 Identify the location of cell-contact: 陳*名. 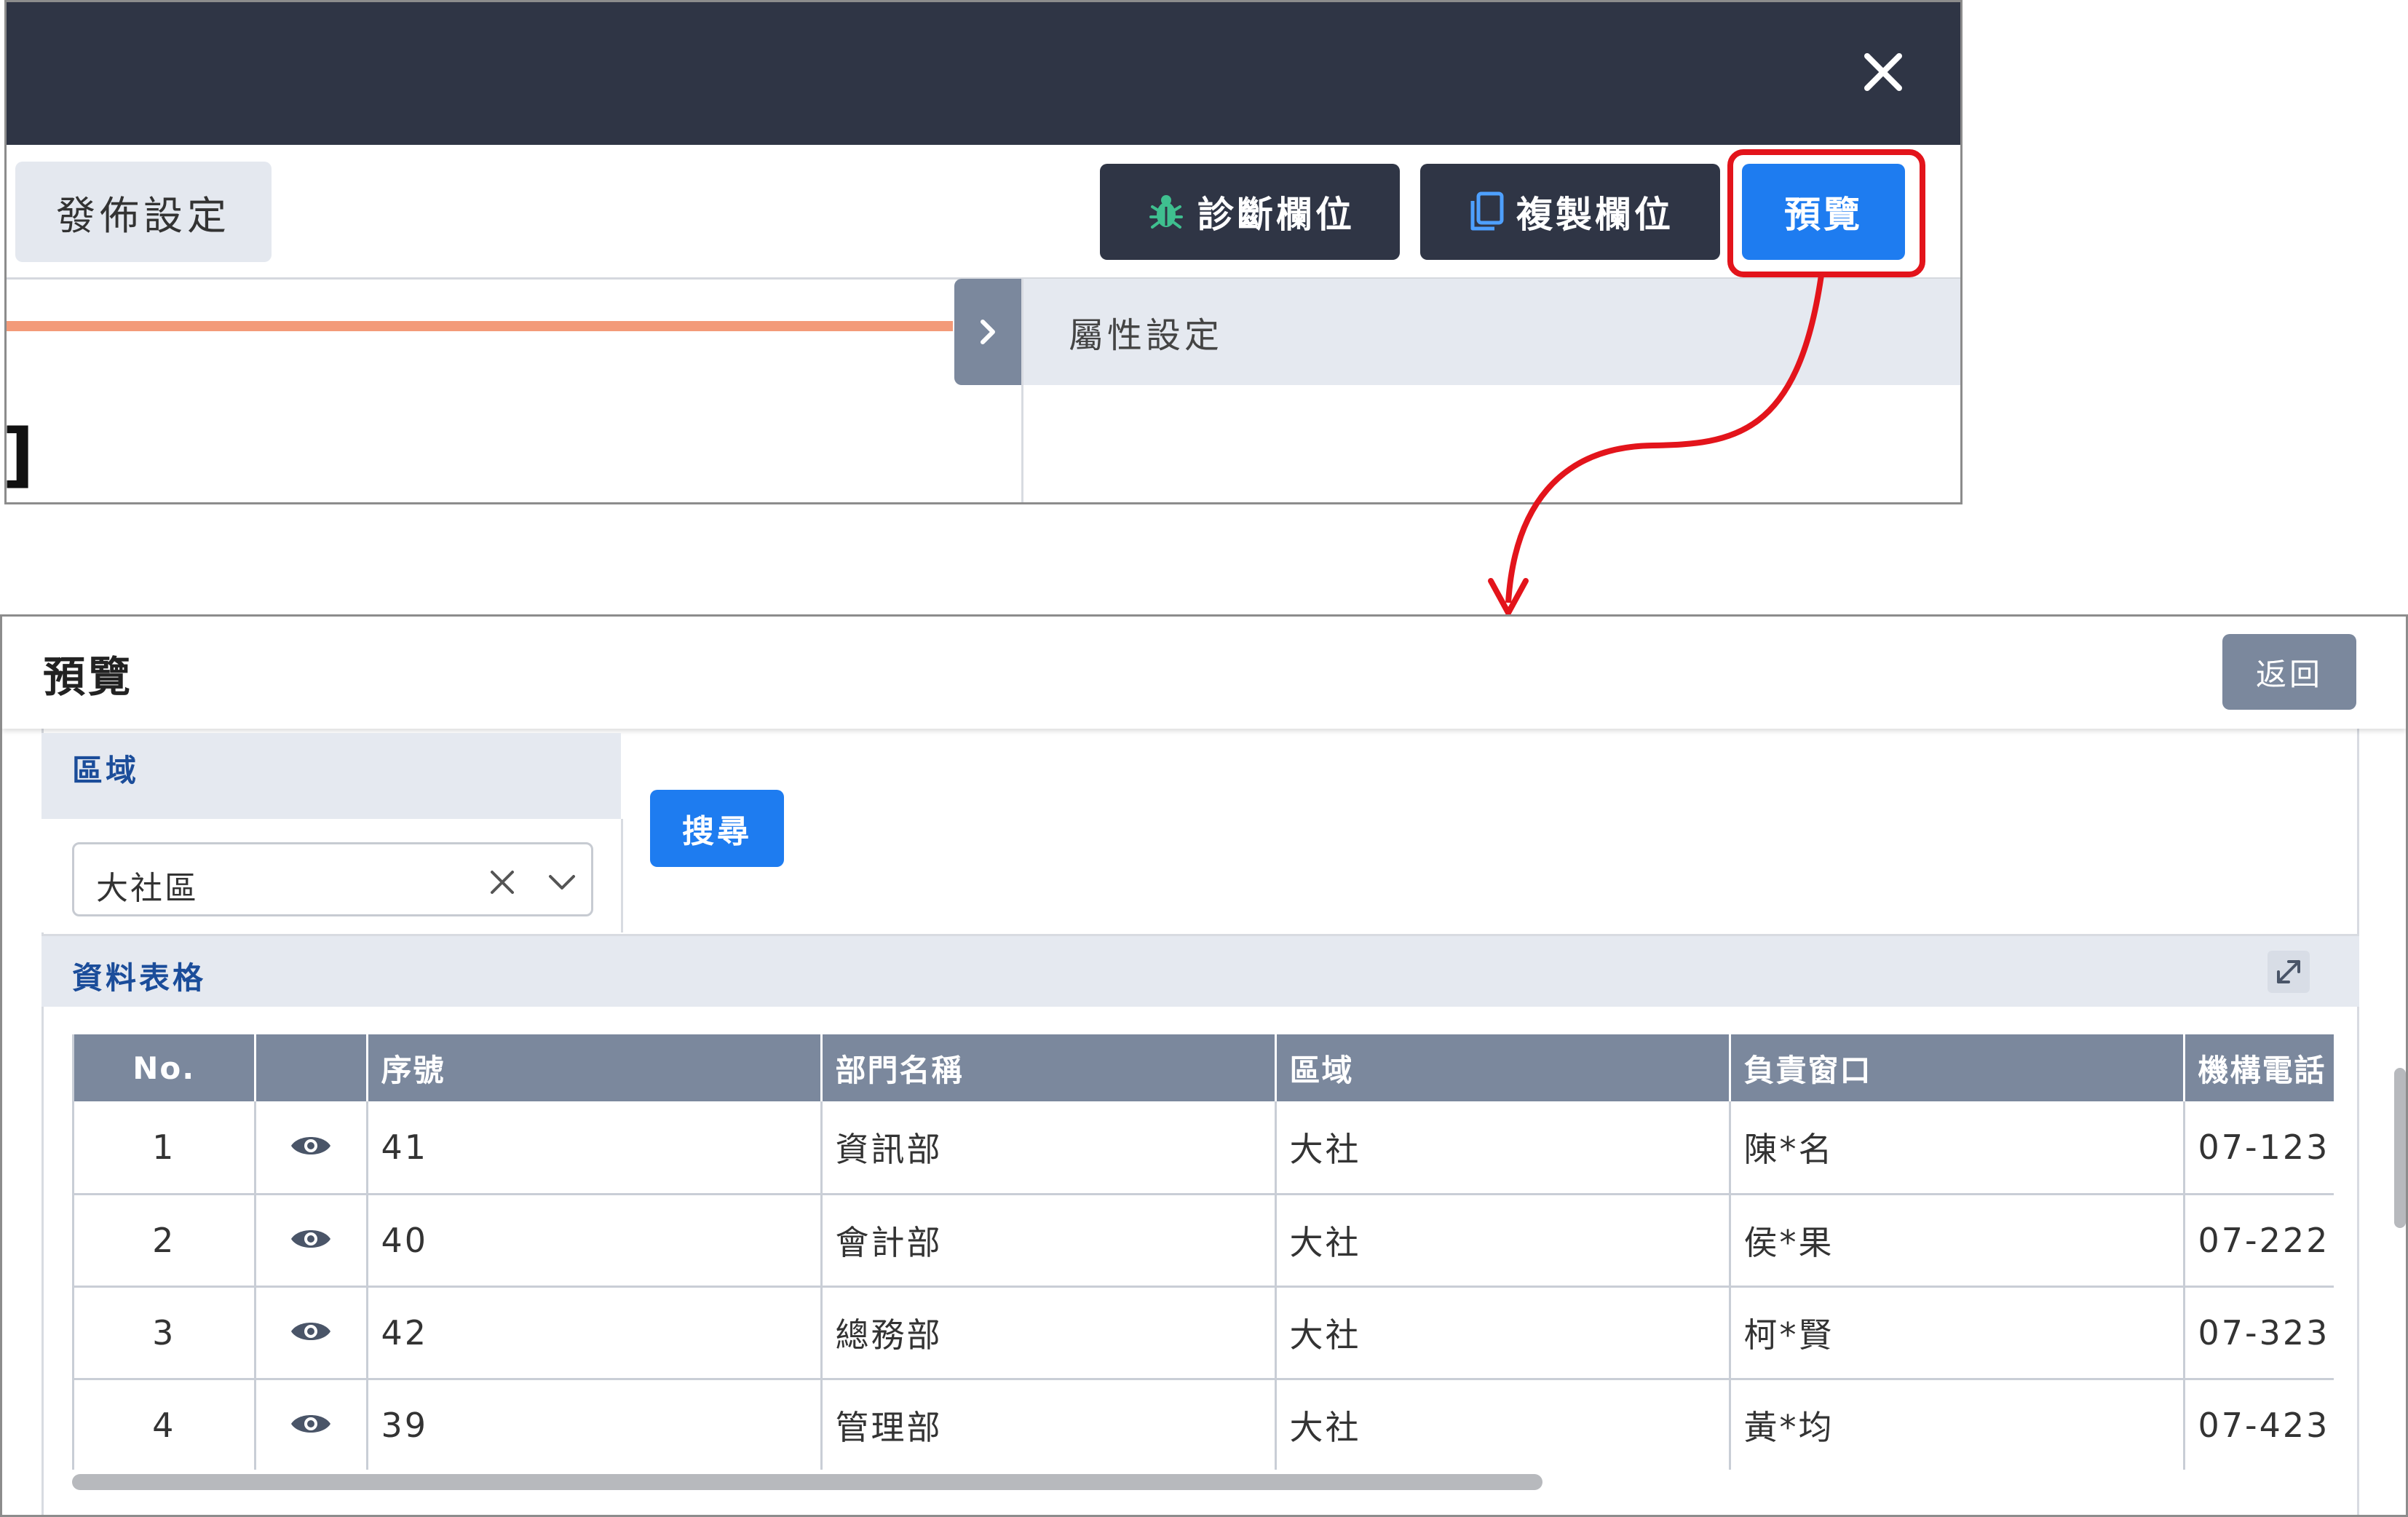
(1958, 1148).